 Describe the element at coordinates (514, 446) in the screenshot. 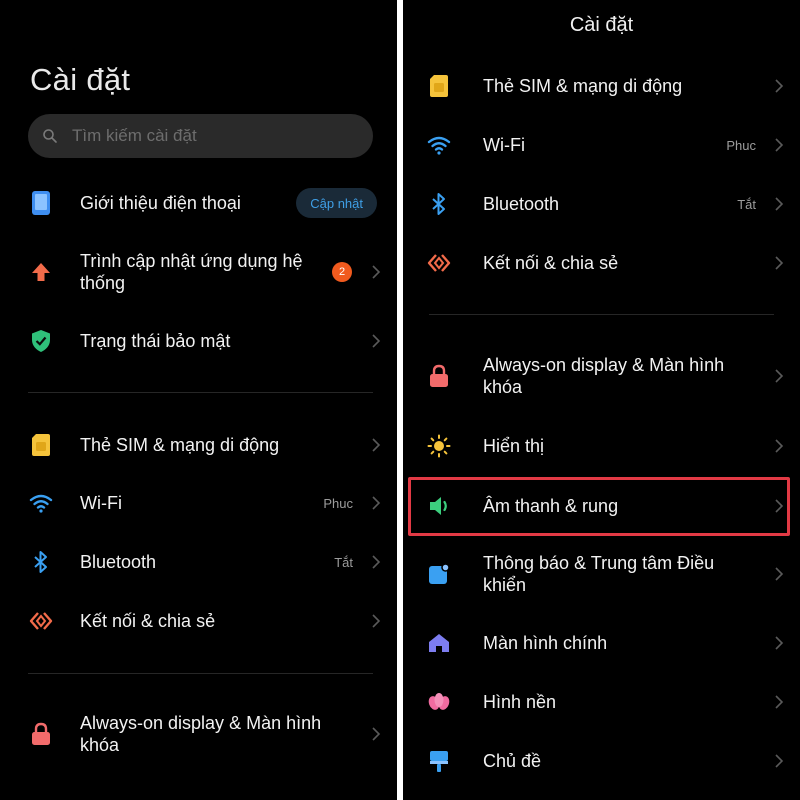

I see `settings-item-label: Hiển thị` at that location.